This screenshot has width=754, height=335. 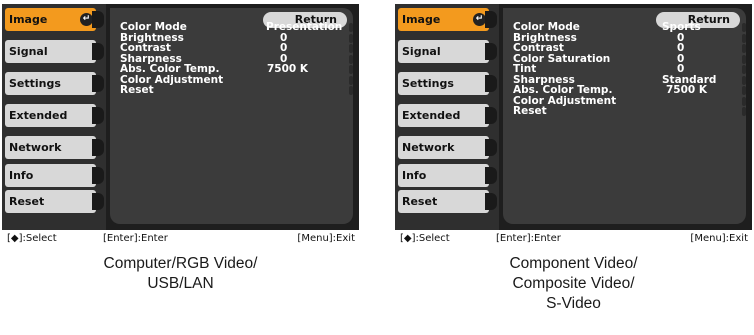 I want to click on sidebar-item-label: Reset, so click(x=27, y=201).